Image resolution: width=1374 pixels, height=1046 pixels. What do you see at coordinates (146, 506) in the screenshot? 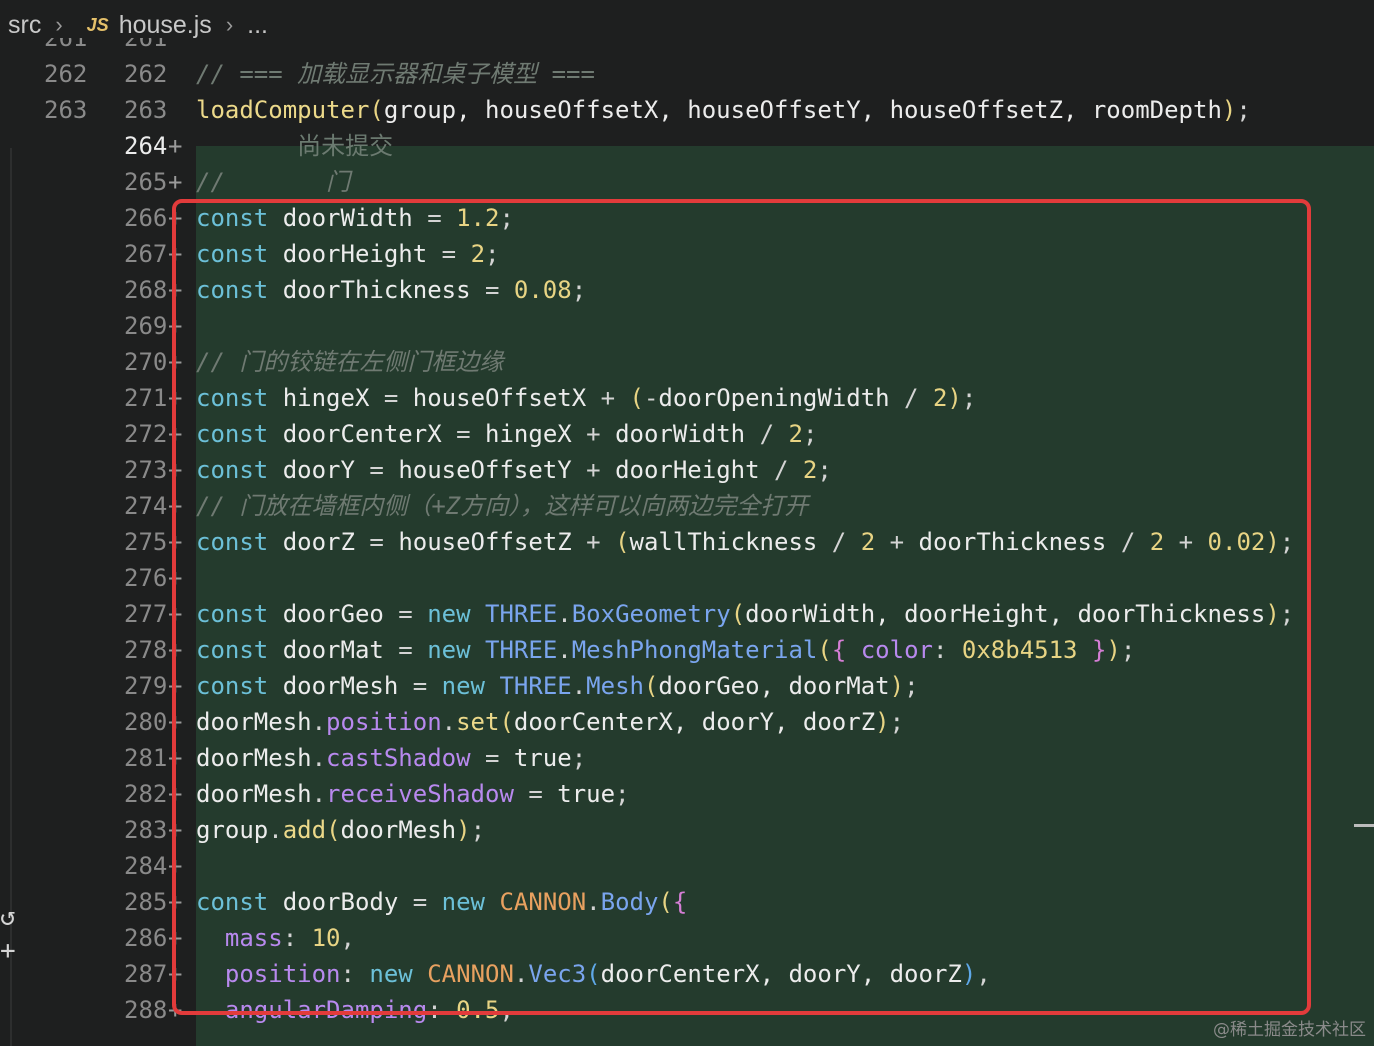
I see `line-number: 274` at bounding box center [146, 506].